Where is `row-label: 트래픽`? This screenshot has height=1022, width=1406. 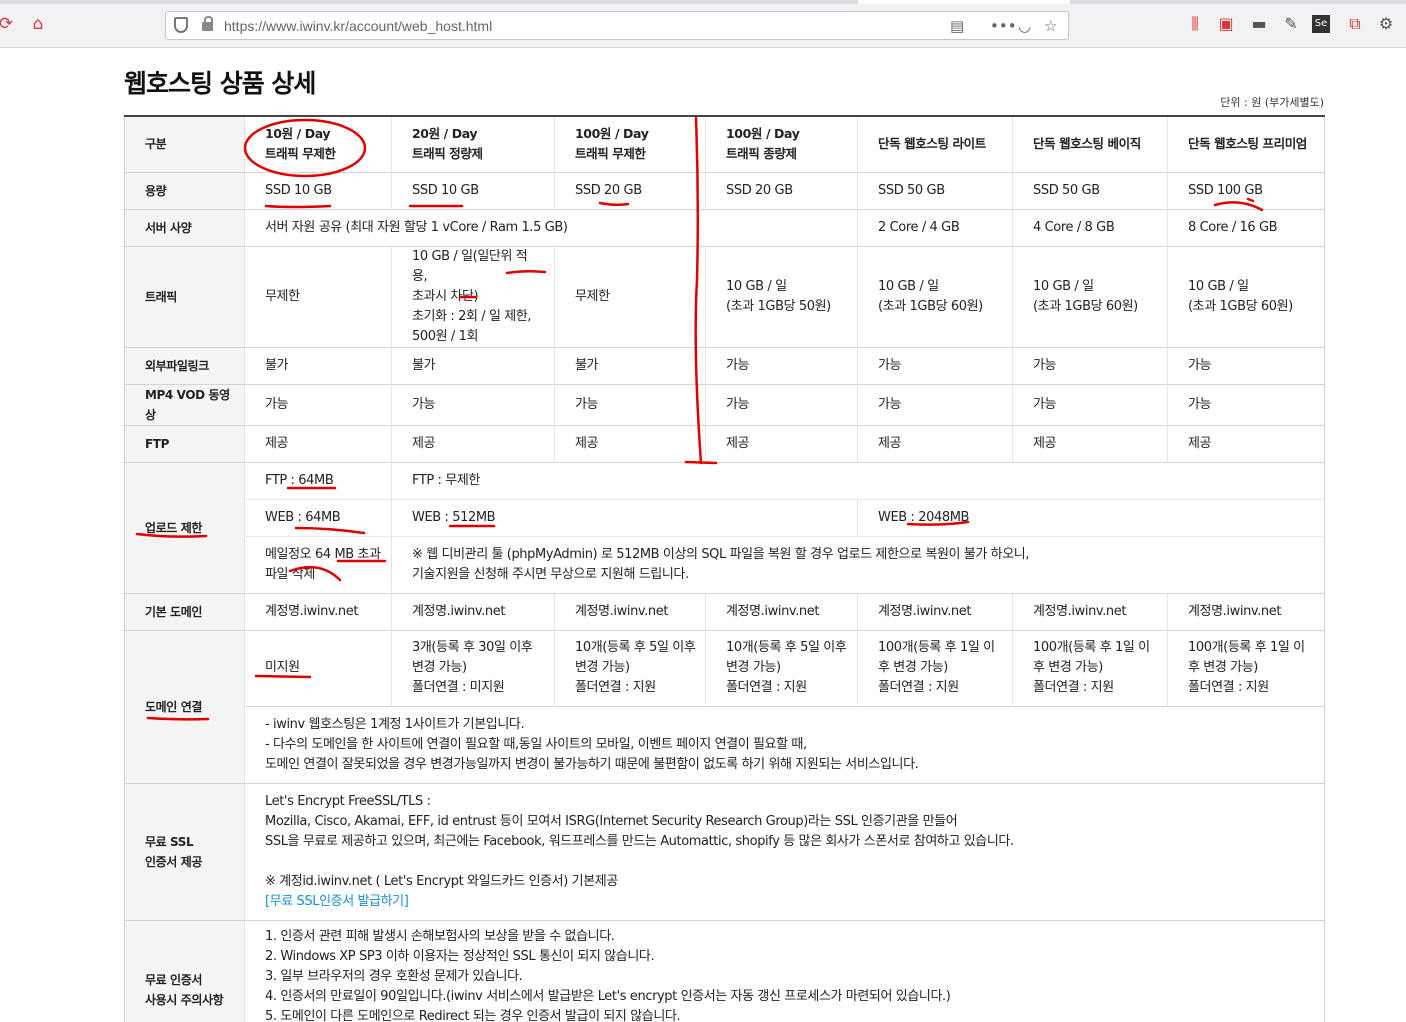
row-label: 트래픽 is located at coordinates (184, 296).